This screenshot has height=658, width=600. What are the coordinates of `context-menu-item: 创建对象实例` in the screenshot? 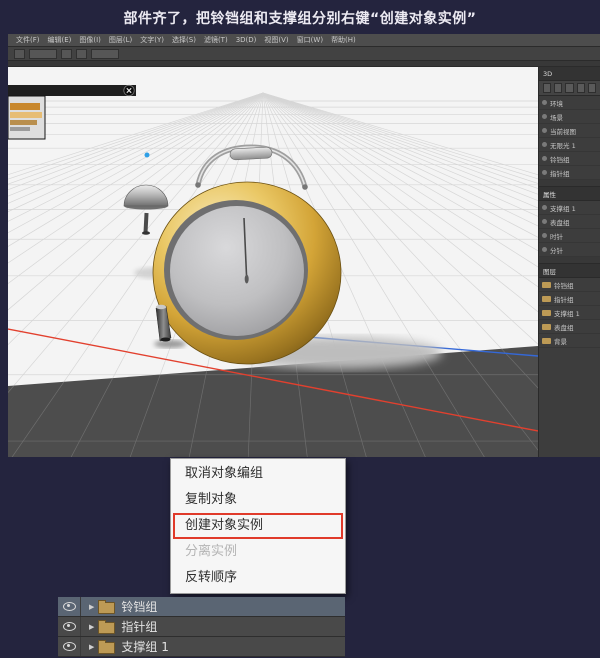 It's located at (258, 526).